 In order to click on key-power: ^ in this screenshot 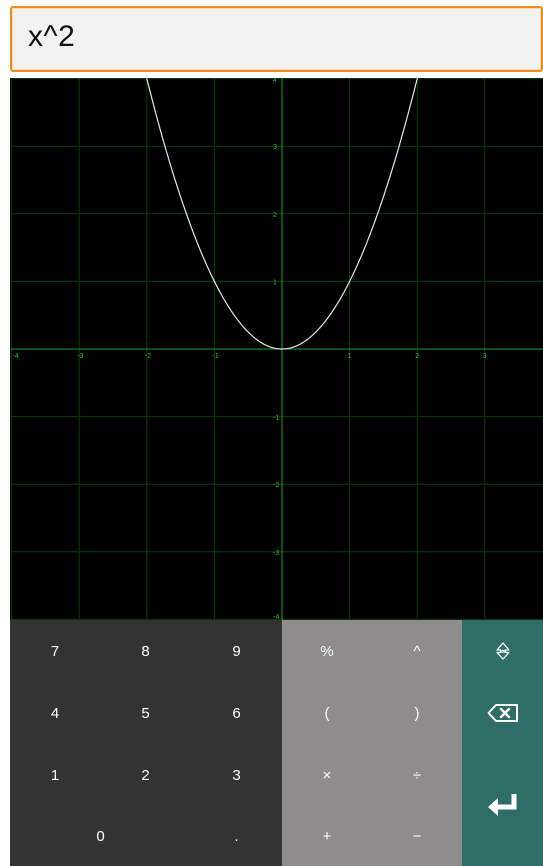, I will do `click(417, 651)`.